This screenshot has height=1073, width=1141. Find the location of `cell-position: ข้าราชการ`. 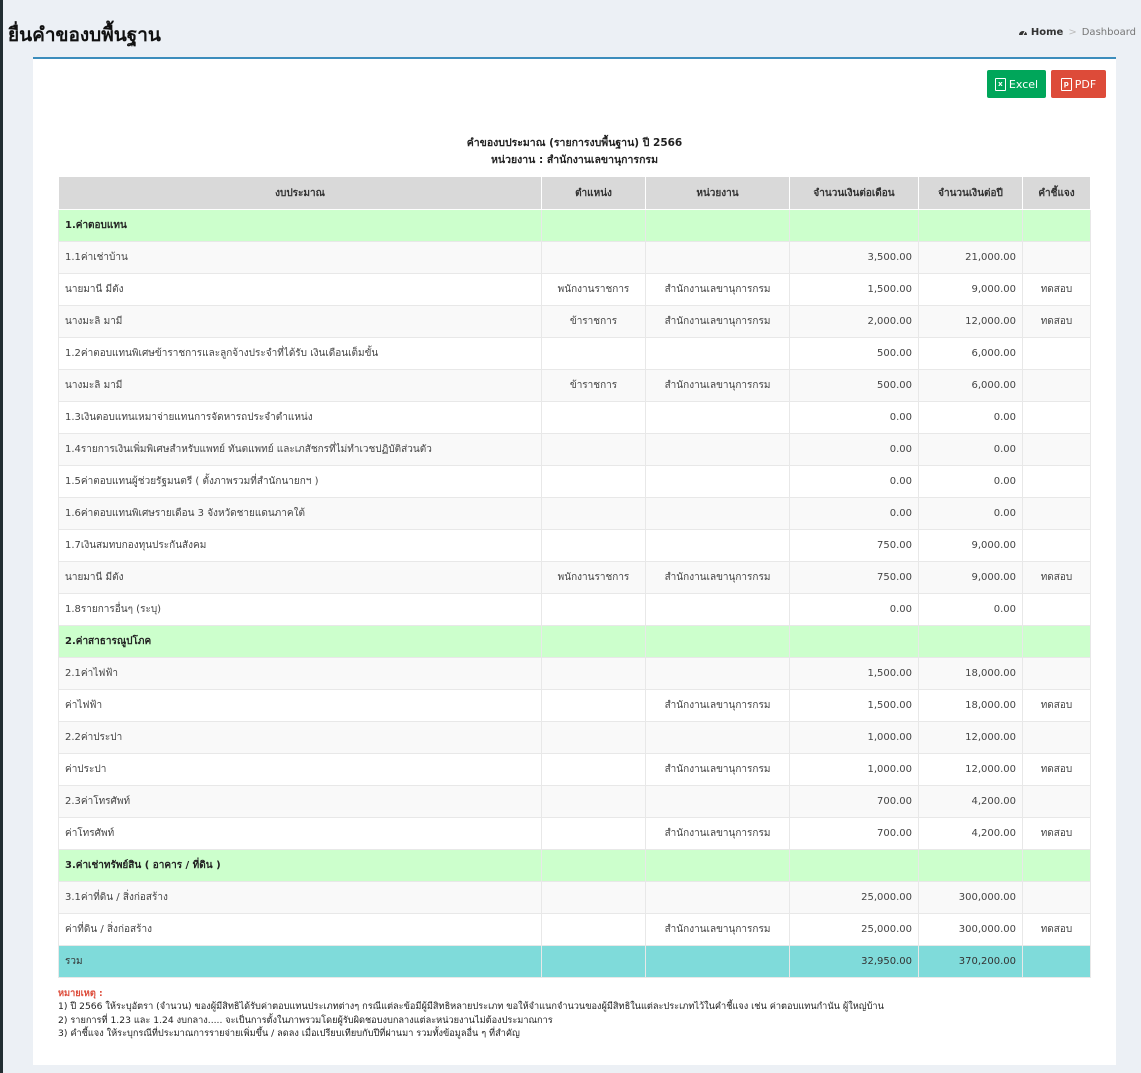

cell-position: ข้าราชการ is located at coordinates (593, 385).